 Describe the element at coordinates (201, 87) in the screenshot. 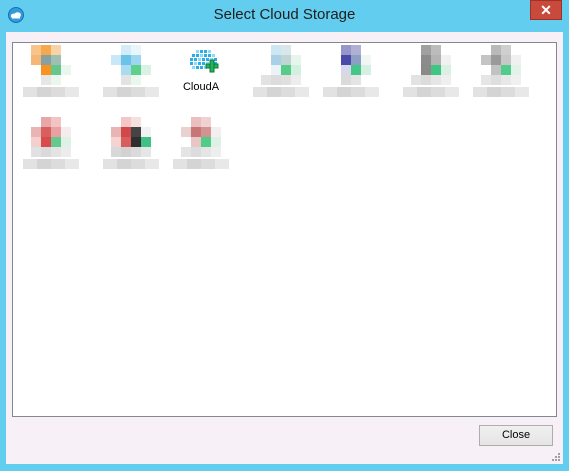

I see `storage-item-label: CloudA` at that location.